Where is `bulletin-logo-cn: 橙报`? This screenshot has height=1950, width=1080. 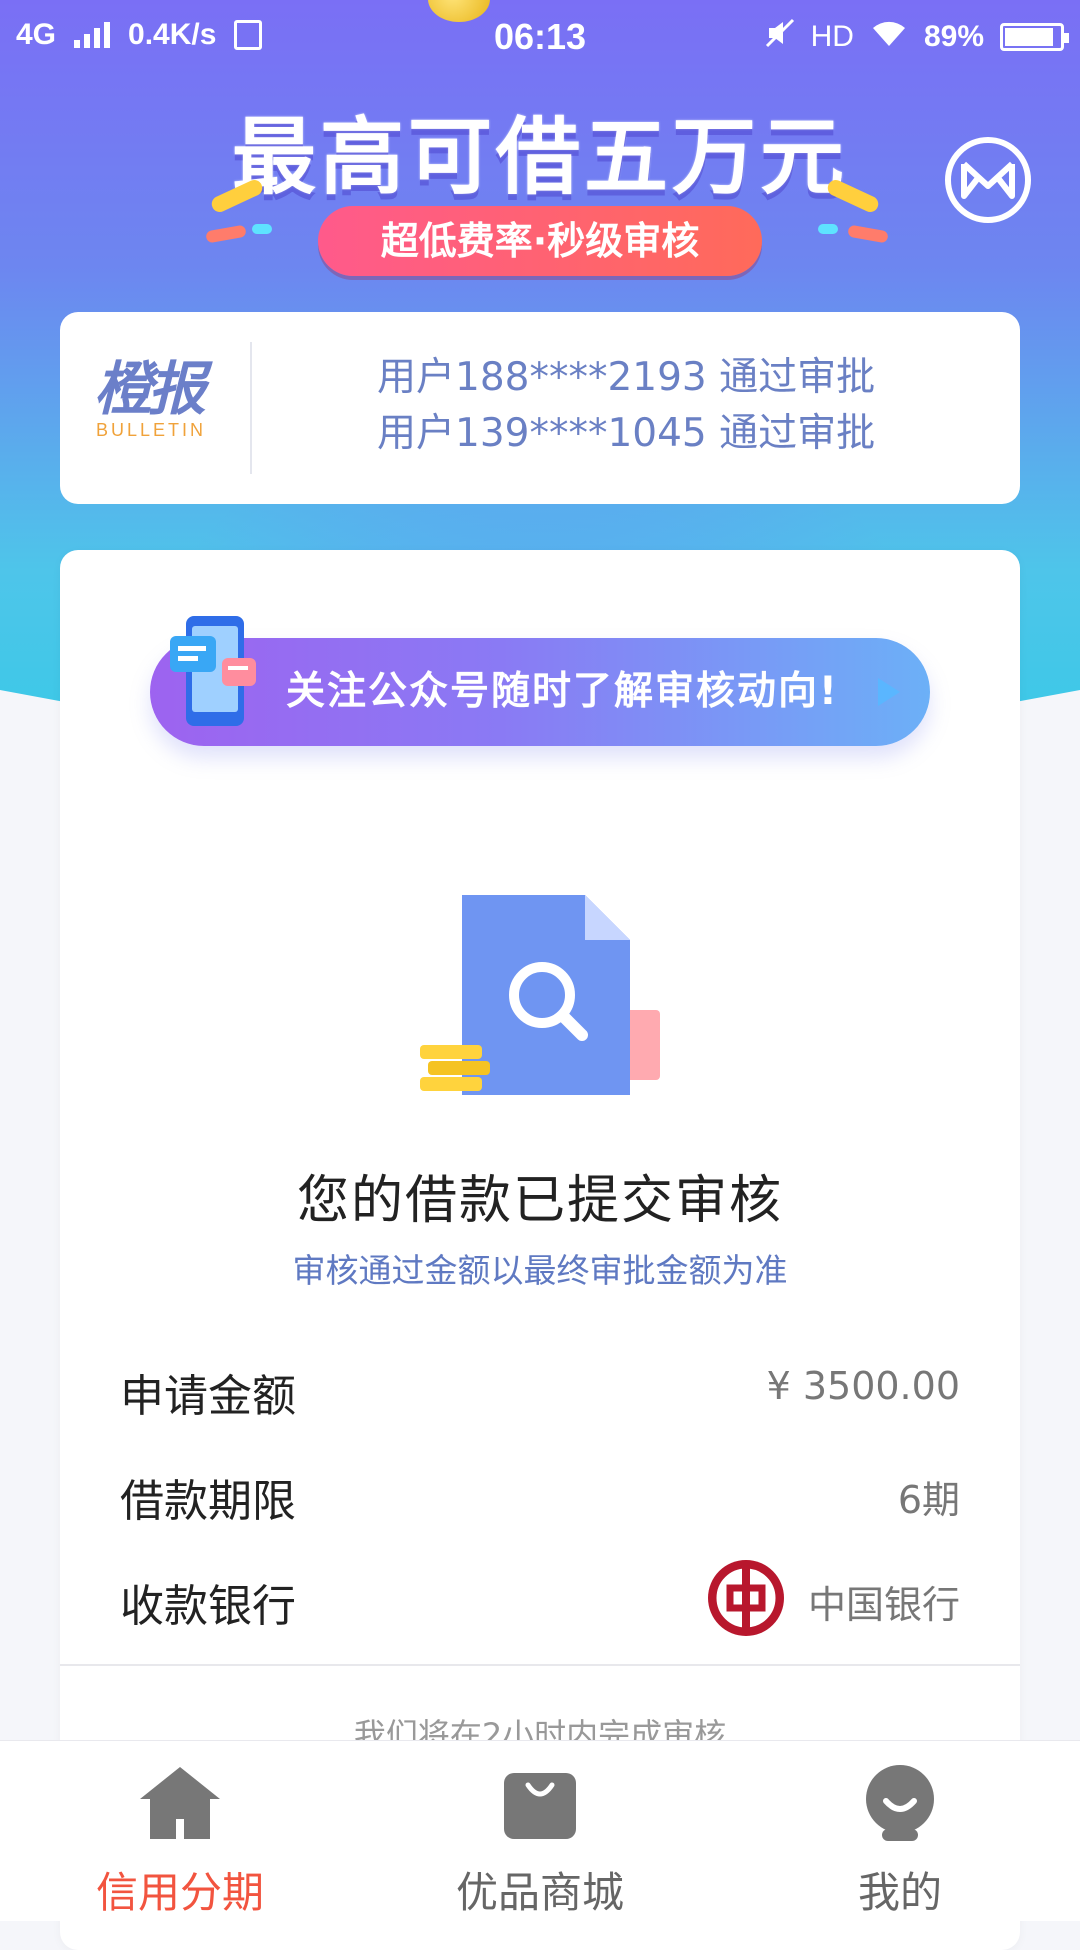 bulletin-logo-cn: 橙报 is located at coordinates (150, 389).